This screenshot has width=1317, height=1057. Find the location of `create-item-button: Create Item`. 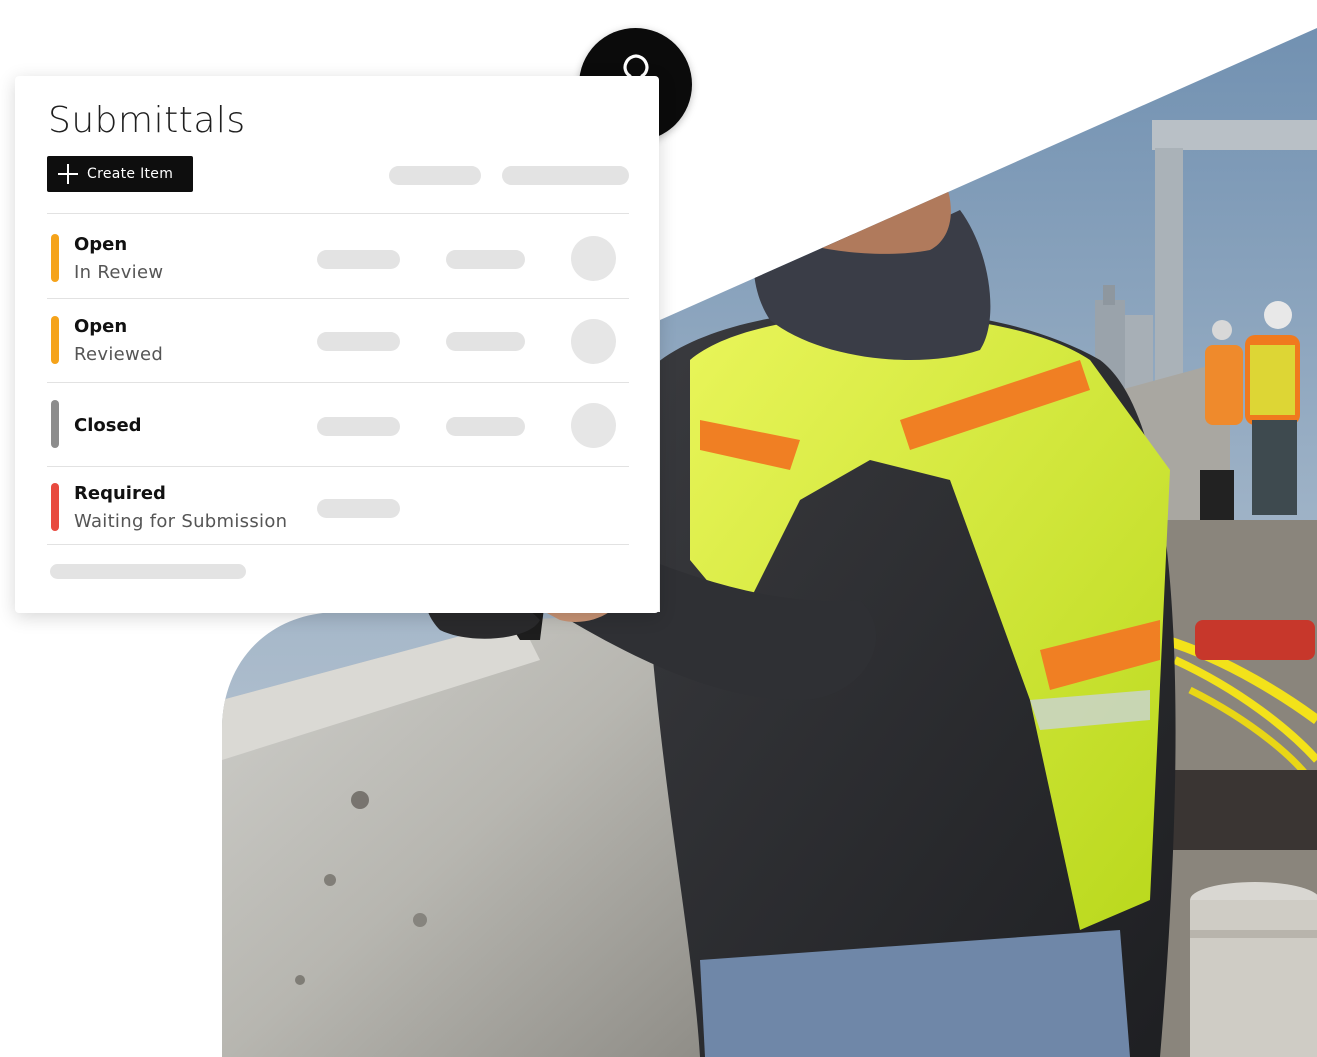

create-item-button: Create Item is located at coordinates (120, 174).